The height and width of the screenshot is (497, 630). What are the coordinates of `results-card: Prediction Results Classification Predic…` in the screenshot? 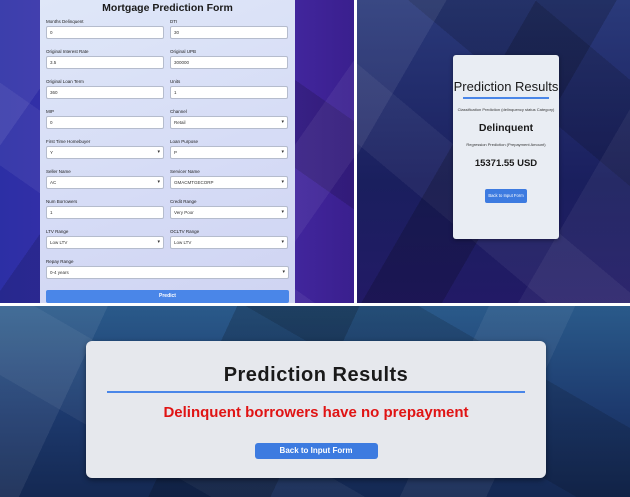 It's located at (506, 147).